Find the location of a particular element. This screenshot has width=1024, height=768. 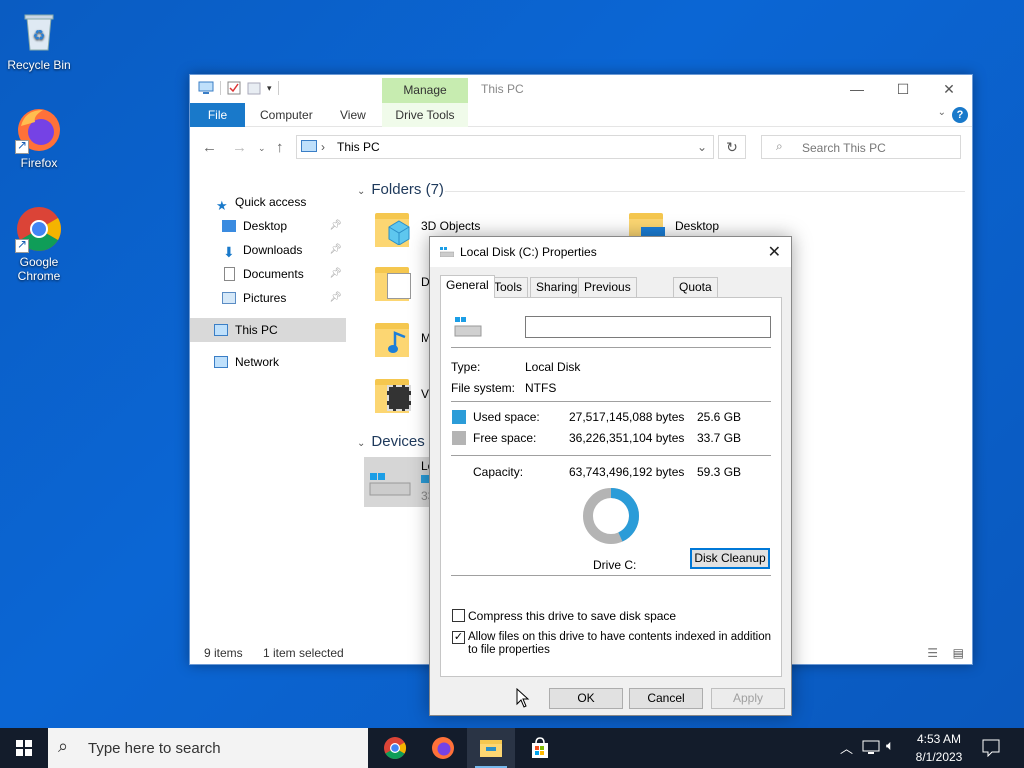

tab-sharing: Sharing is located at coordinates (557, 287).